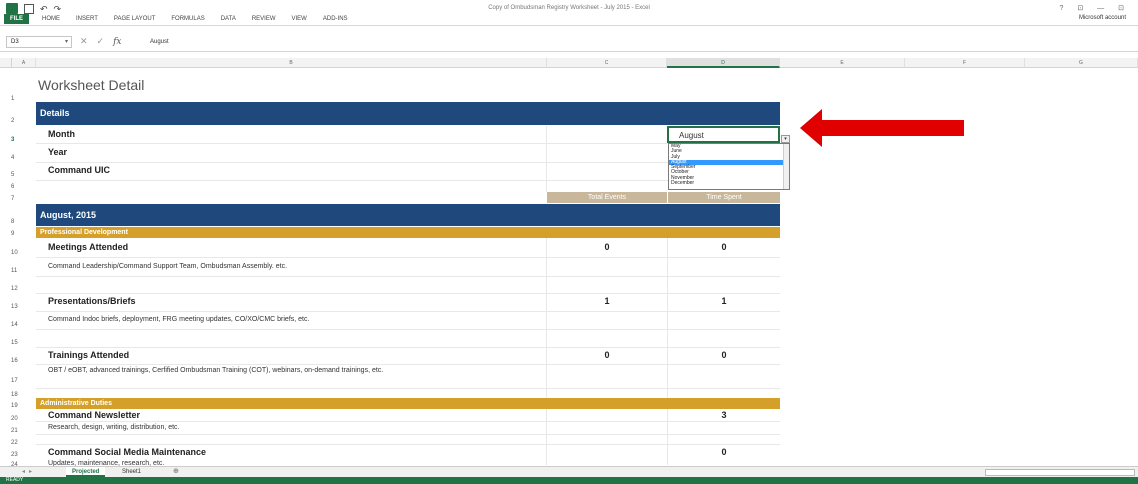  I want to click on row-number: 10, so click(12, 253).